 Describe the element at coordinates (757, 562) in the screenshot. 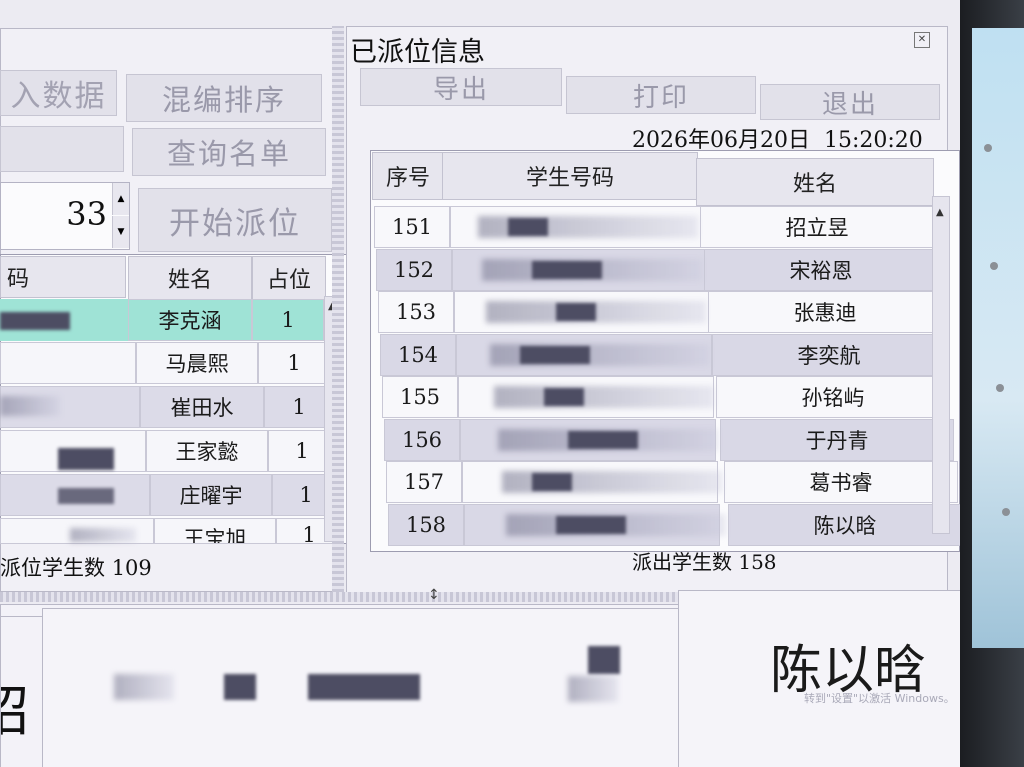

I see `dispatched-count: 158` at that location.